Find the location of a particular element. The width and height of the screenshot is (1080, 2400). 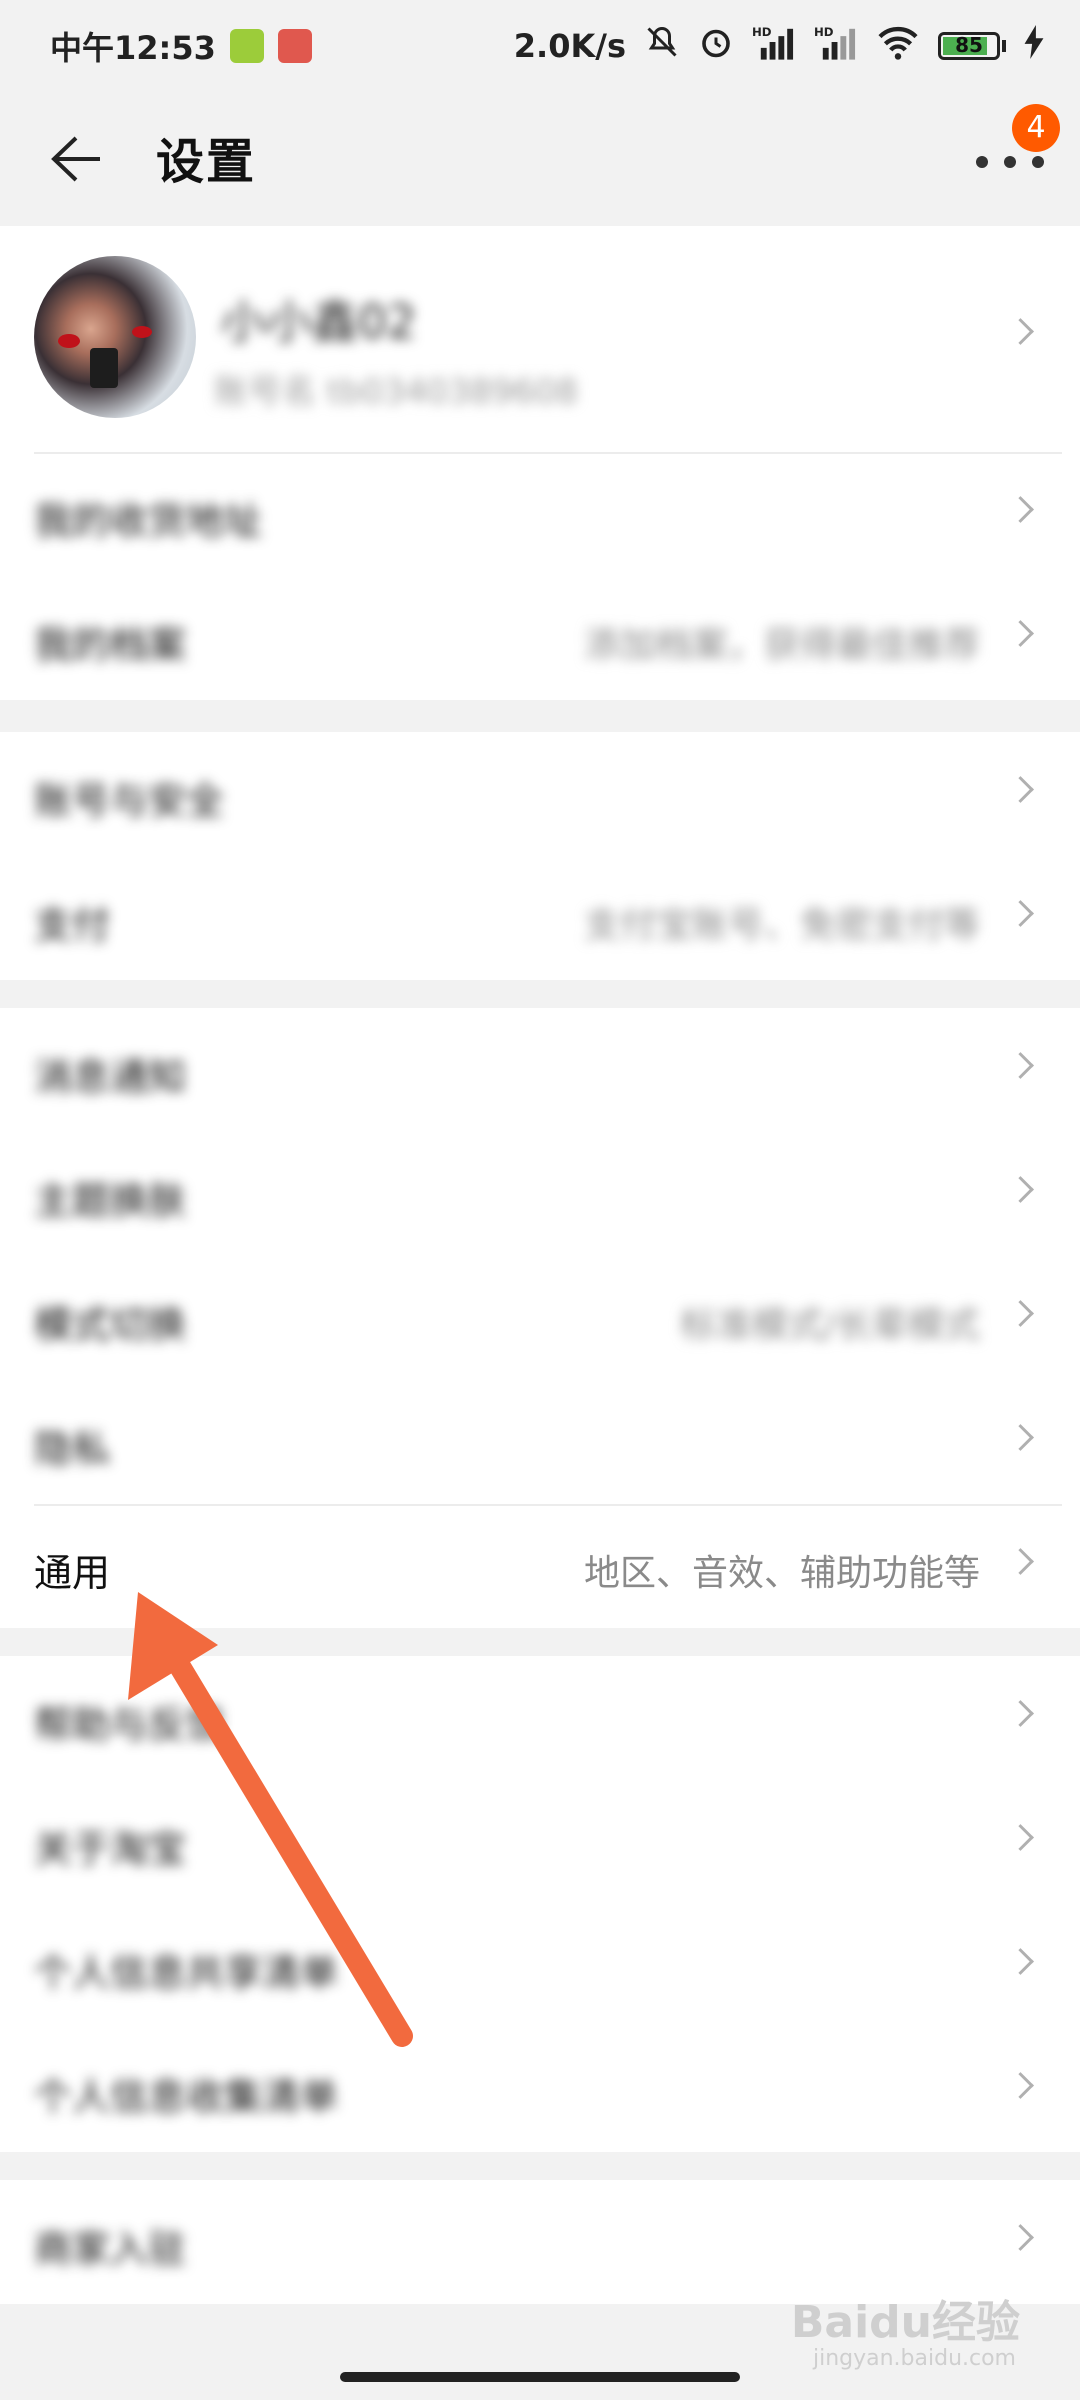

page-title: 设置 is located at coordinates (206, 162).